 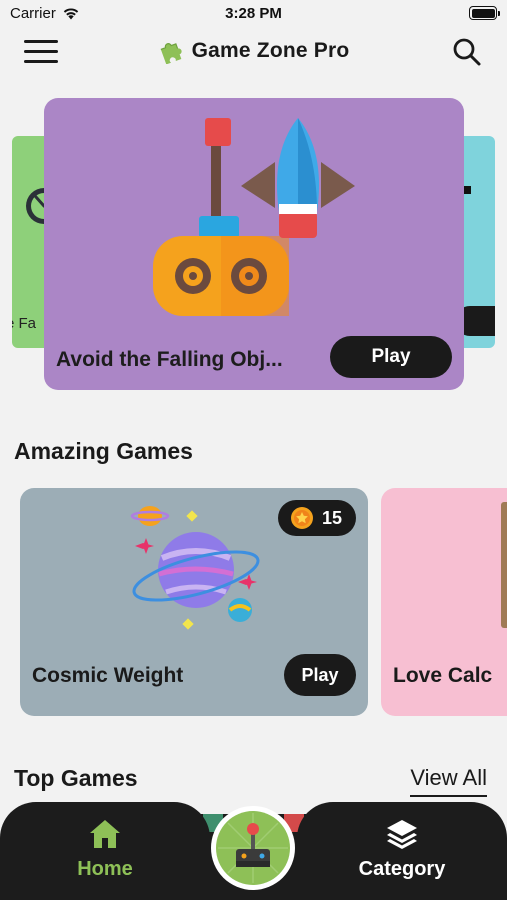 I want to click on featured-previous-title: e Fa, so click(x=24, y=323).